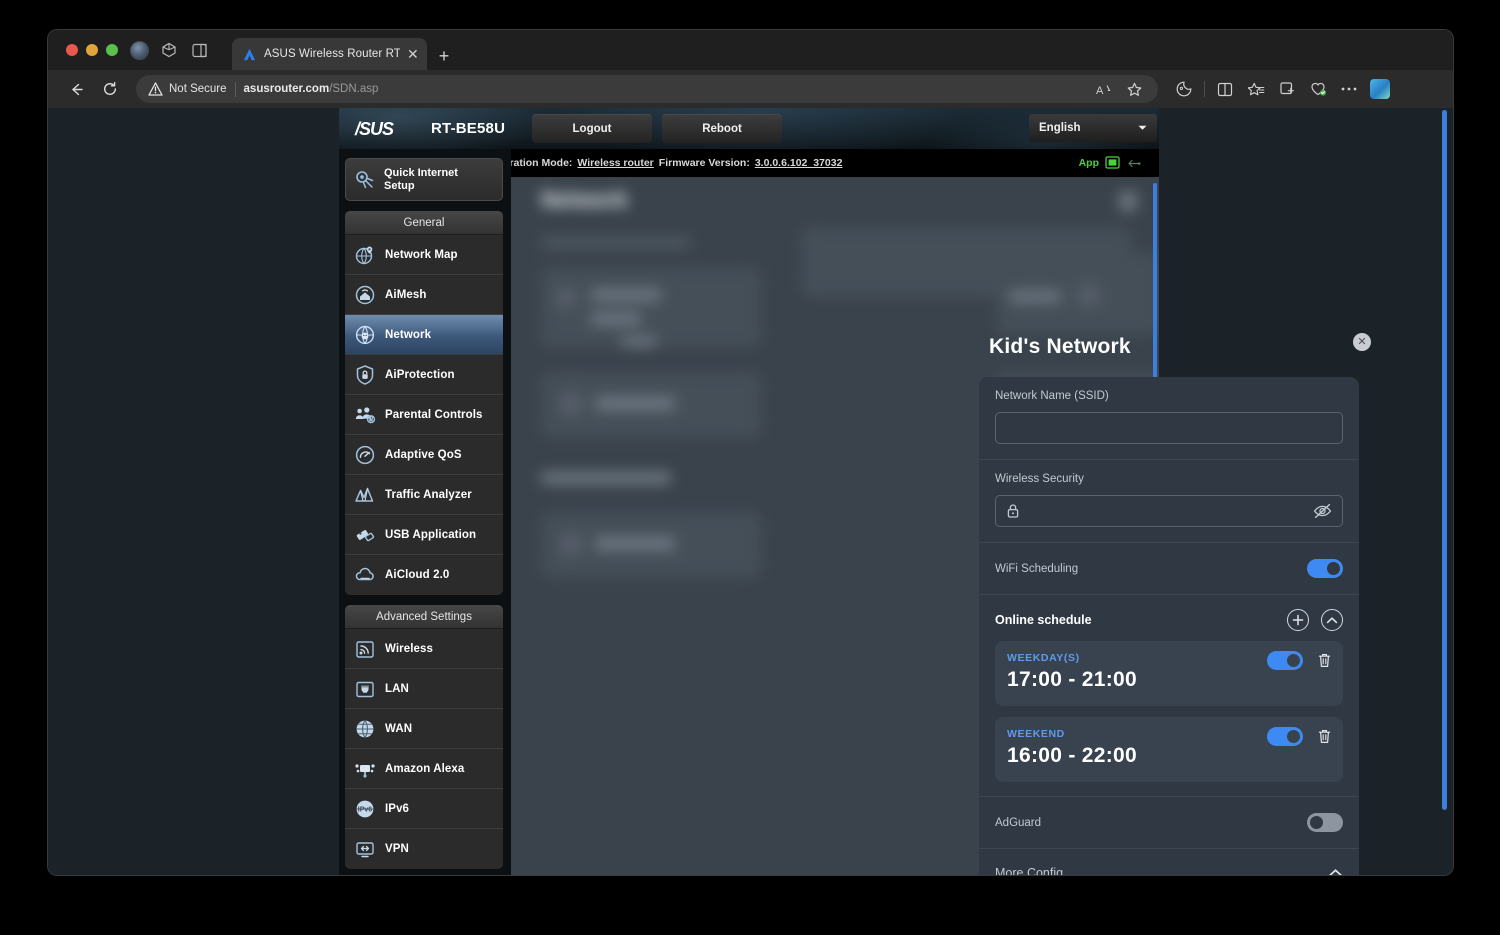  I want to click on favorite-star-icon, so click(1134, 89).